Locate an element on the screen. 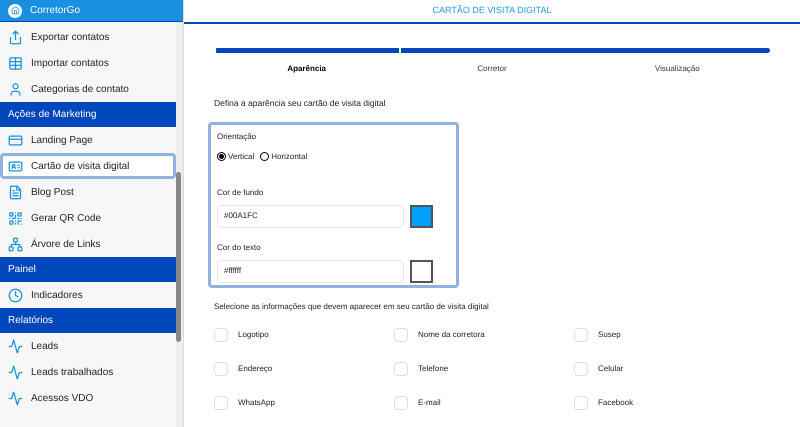 The width and height of the screenshot is (800, 427). page-title: CARTÃO DE VISITA DIGITAL is located at coordinates (492, 12).